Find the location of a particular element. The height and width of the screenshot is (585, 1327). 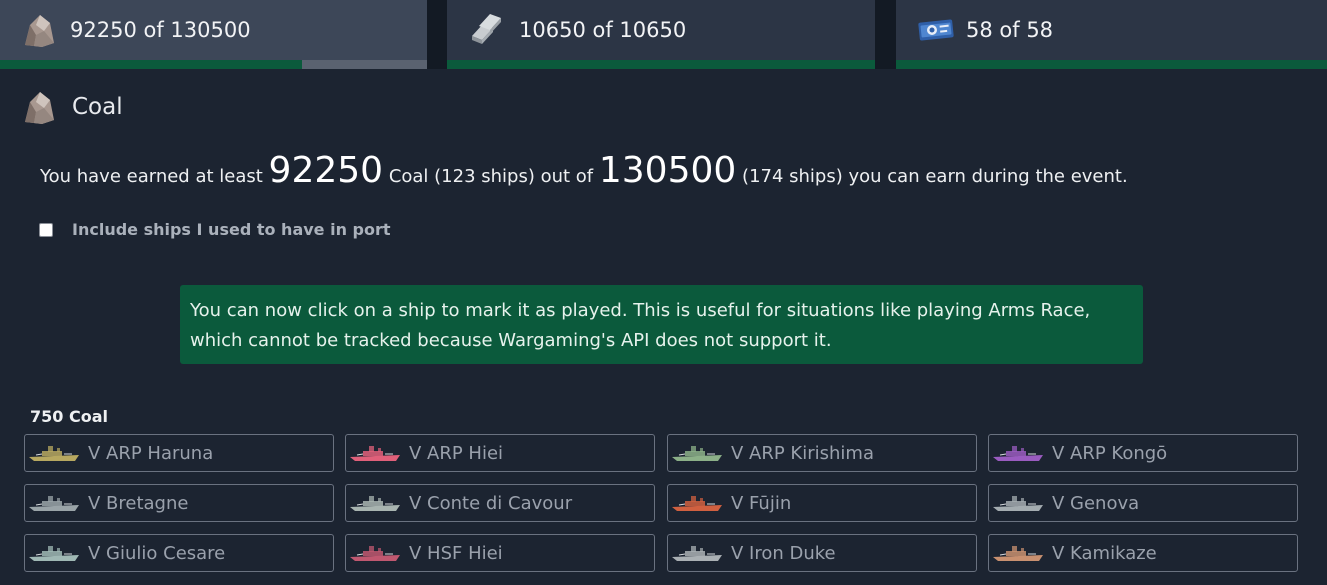

tab-coal: 92250 of 130500 is located at coordinates (213, 34).